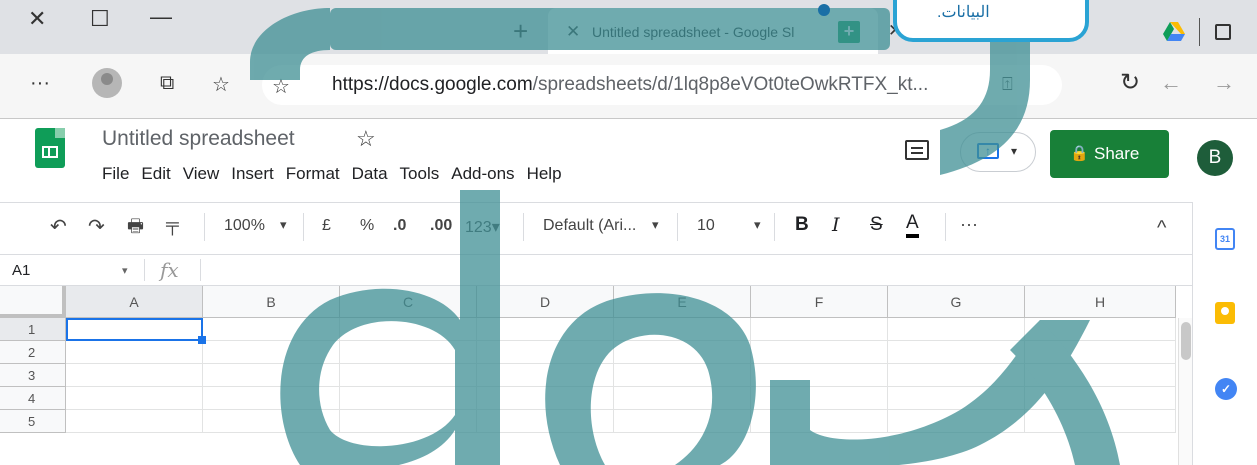 This screenshot has width=1257, height=465. Describe the element at coordinates (135, 229) in the screenshot. I see `print-icon: 🖶` at that location.